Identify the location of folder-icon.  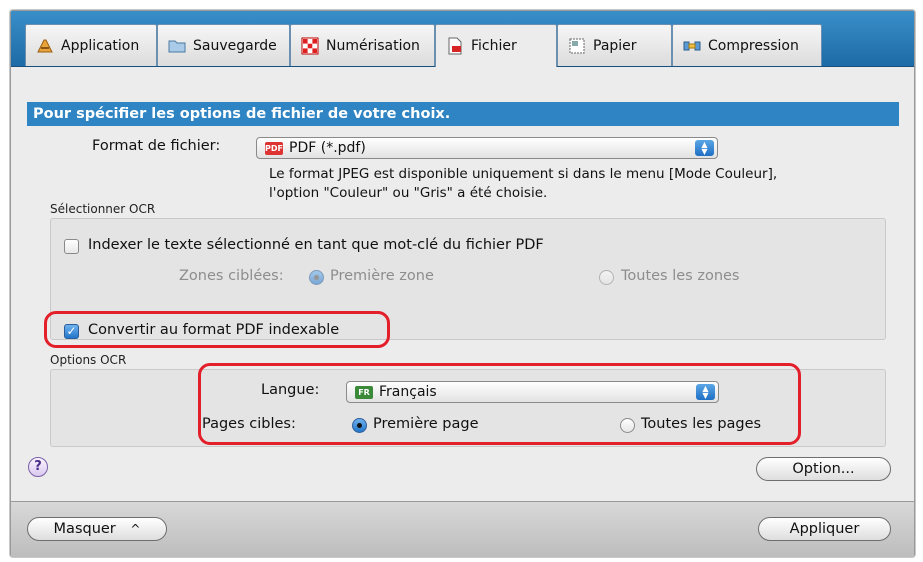
(177, 46).